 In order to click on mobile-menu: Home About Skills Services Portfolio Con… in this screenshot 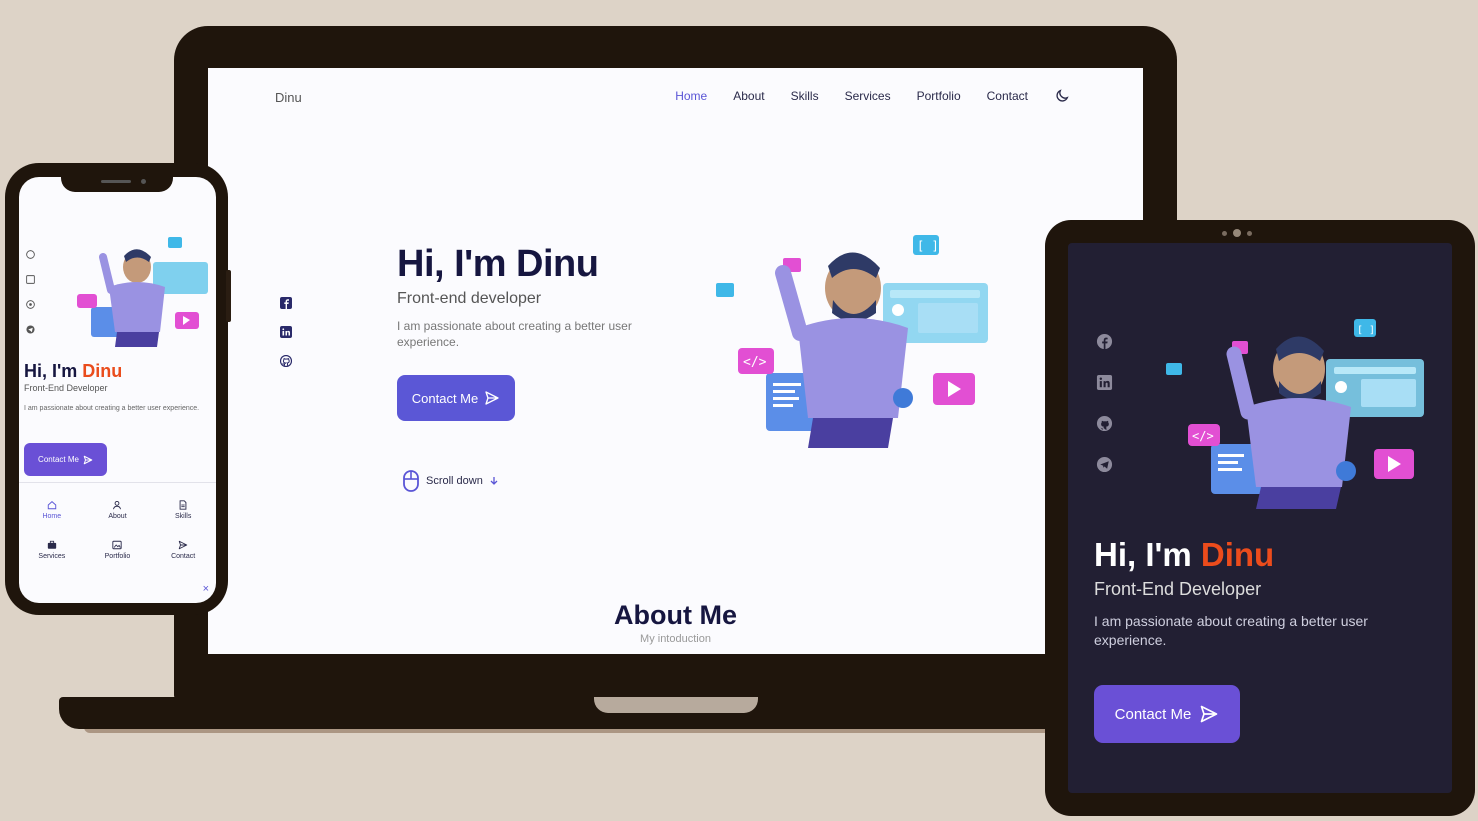, I will do `click(117, 530)`.